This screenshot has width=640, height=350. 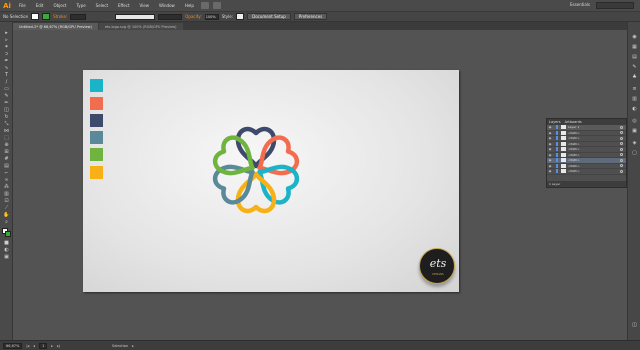 What do you see at coordinates (59, 5) in the screenshot?
I see `menu-object: Object` at bounding box center [59, 5].